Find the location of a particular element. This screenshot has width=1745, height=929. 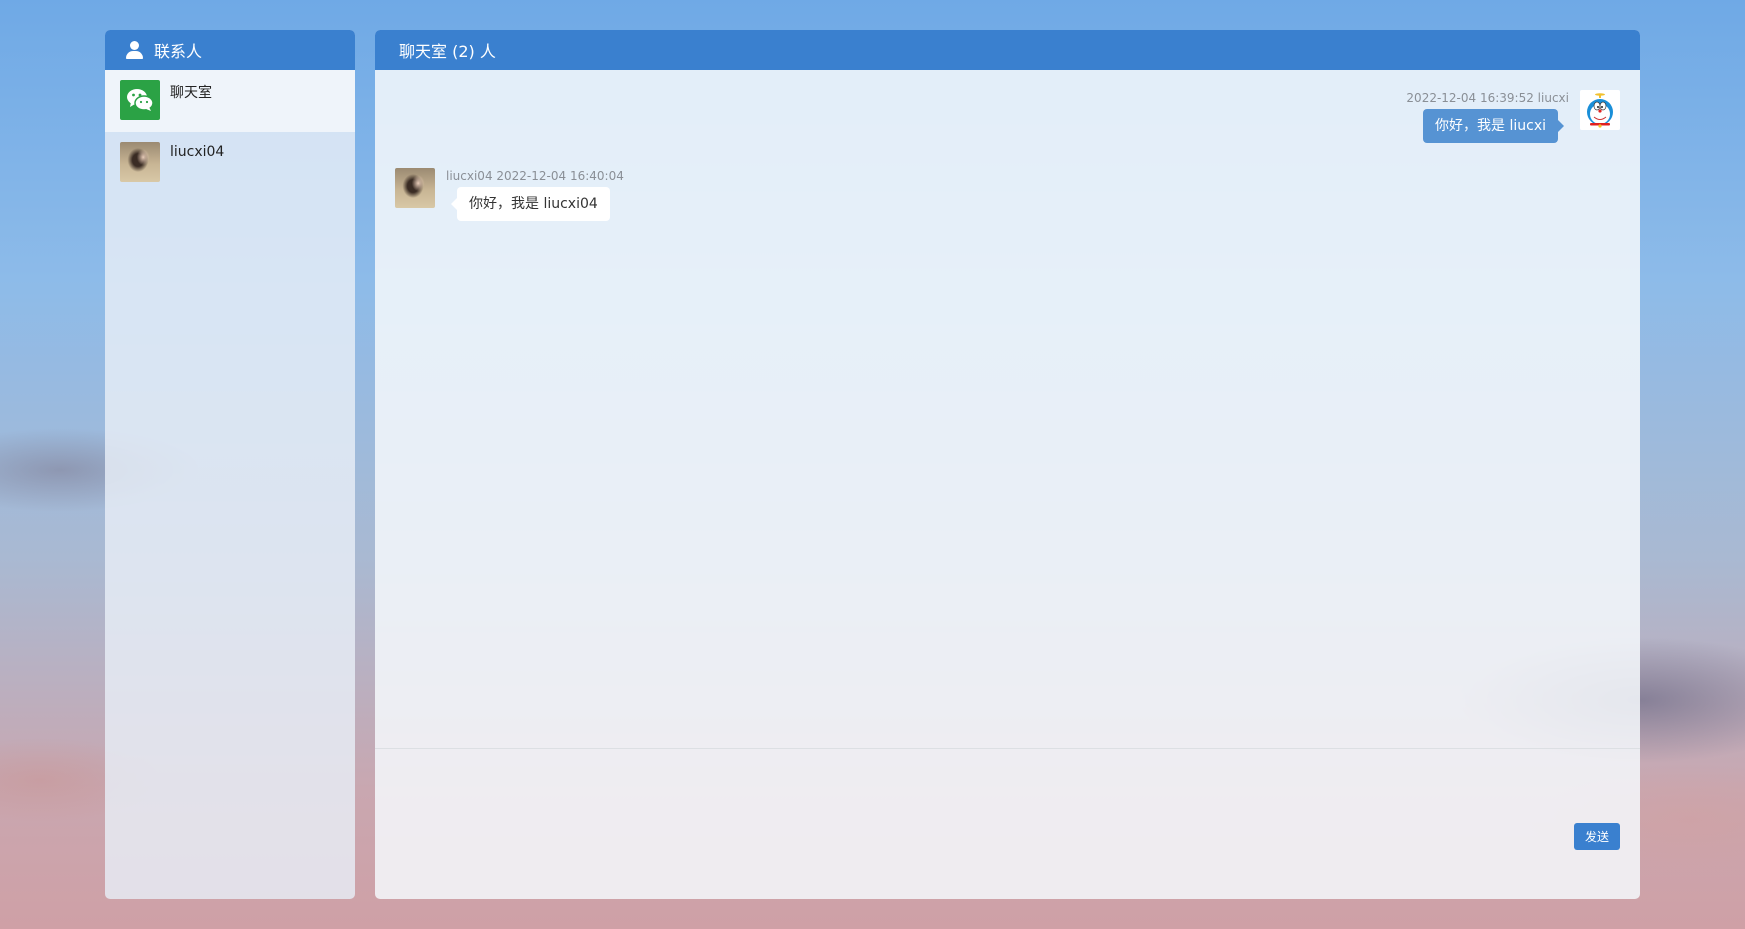

contact-item-chatroom: 聊天室 is located at coordinates (230, 101).